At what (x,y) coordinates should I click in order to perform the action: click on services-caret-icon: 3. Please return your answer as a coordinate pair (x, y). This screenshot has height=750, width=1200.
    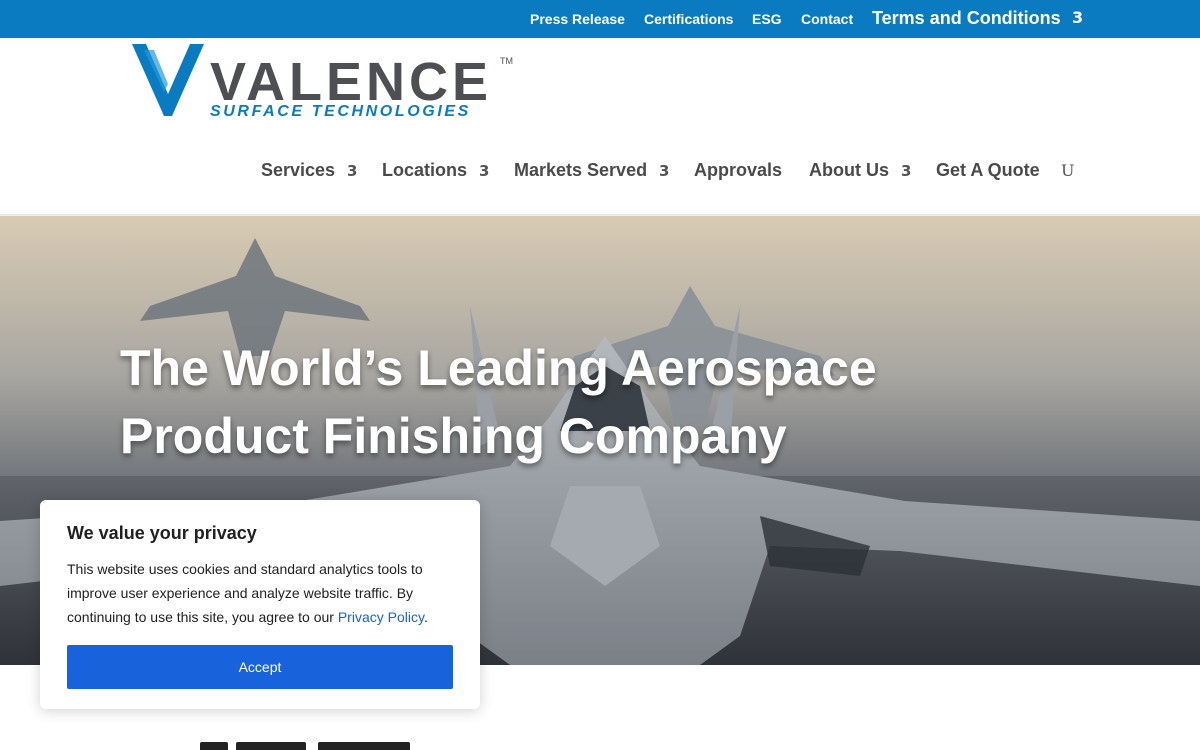
    Looking at the image, I should click on (352, 171).